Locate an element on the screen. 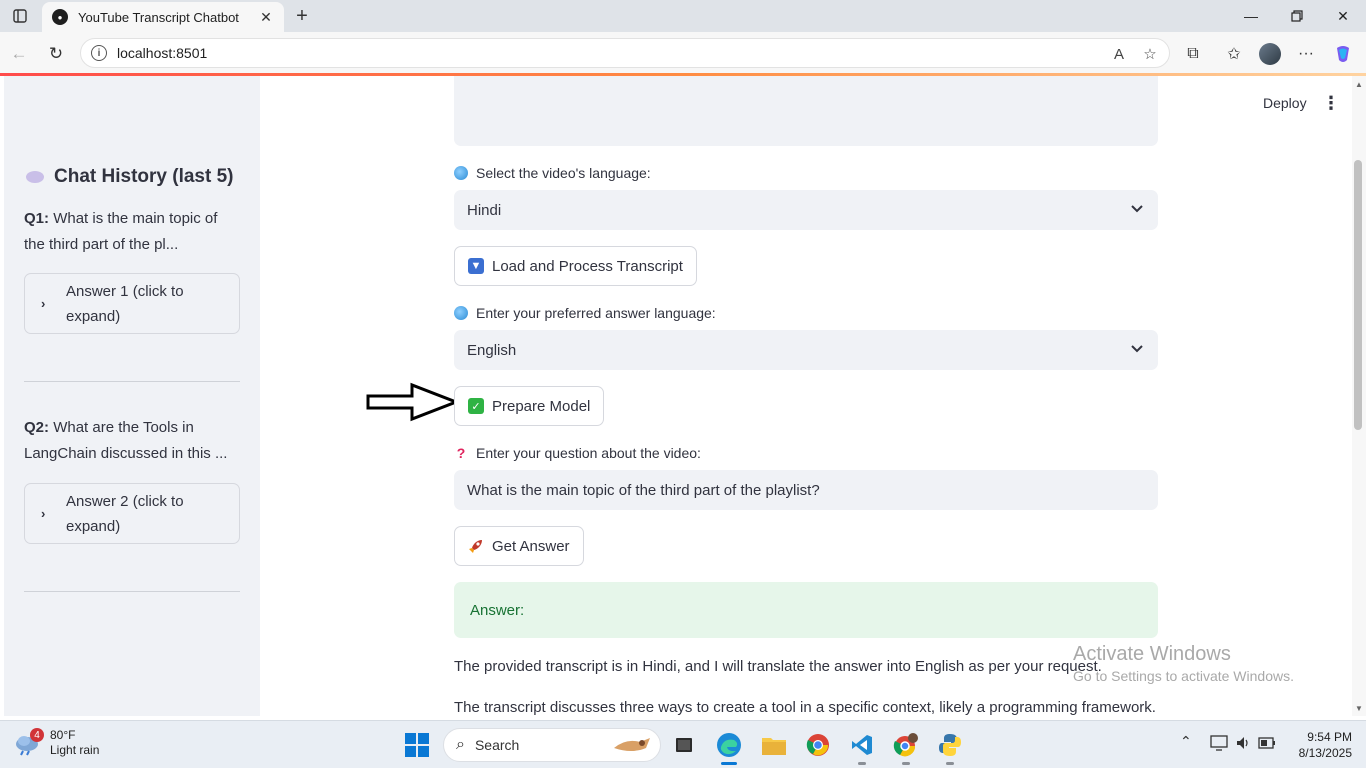 This screenshot has height=768, width=1366. scroll-down-icon: ▼ is located at coordinates (1359, 709).